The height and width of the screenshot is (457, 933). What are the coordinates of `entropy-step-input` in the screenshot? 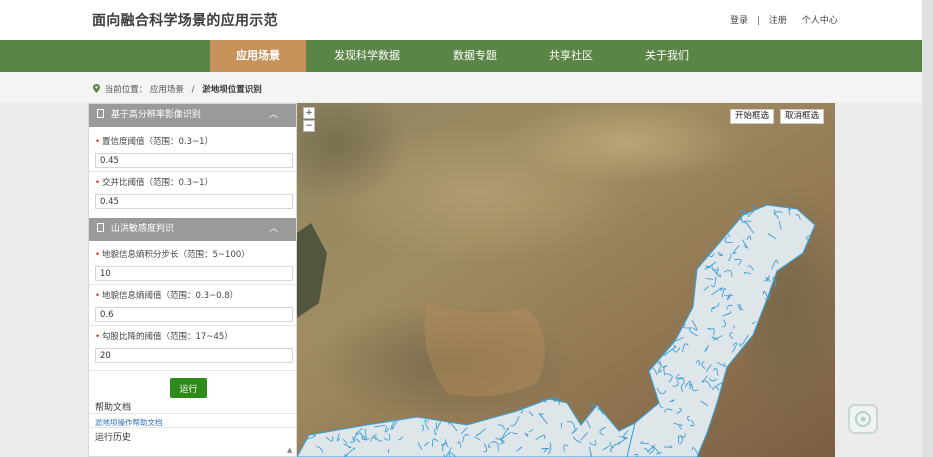 It's located at (194, 273).